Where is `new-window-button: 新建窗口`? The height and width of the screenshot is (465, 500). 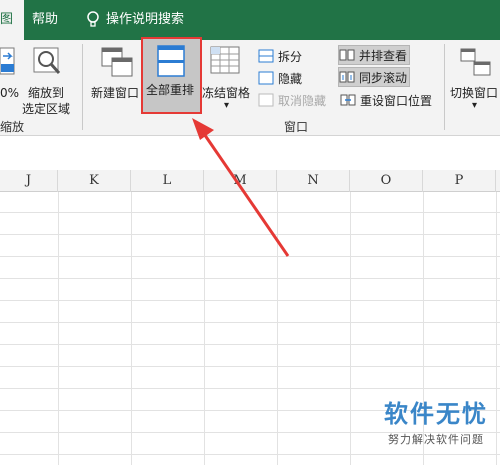 new-window-button: 新建窗口 is located at coordinates (116, 80).